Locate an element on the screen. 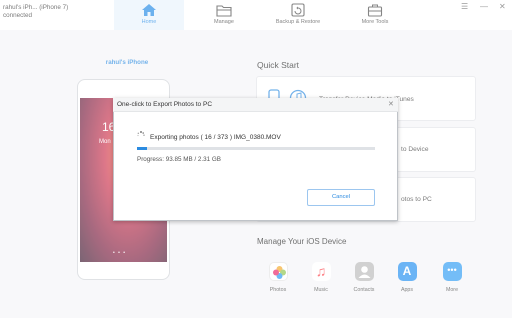 This screenshot has height=318, width=512. progress-fill is located at coordinates (142, 148).